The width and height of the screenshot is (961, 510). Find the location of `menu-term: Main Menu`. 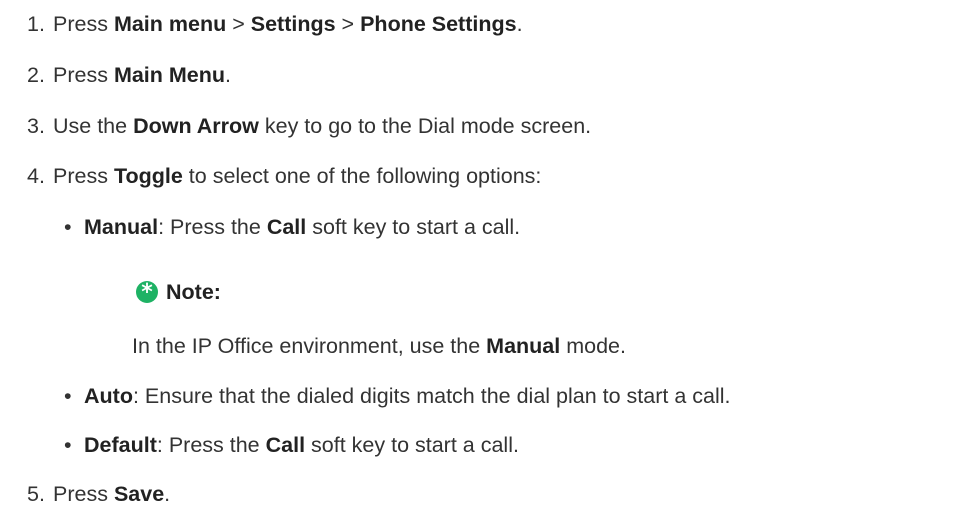

menu-term: Main Menu is located at coordinates (169, 75).